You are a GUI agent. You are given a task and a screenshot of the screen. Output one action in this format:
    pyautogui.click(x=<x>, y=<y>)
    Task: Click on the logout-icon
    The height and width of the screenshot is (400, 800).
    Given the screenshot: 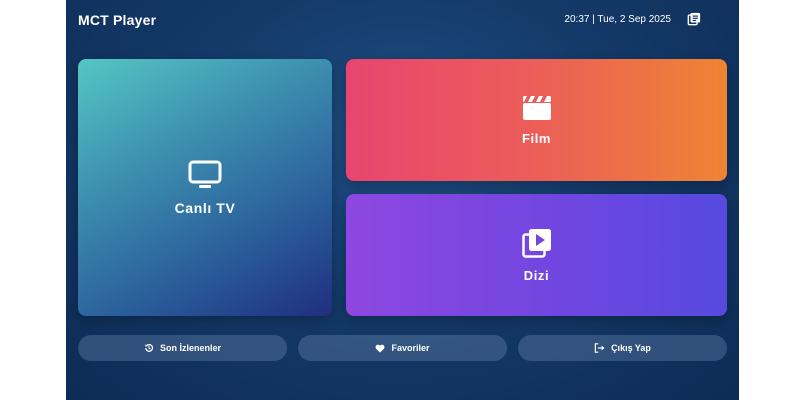 What is the action you would take?
    pyautogui.click(x=599, y=348)
    